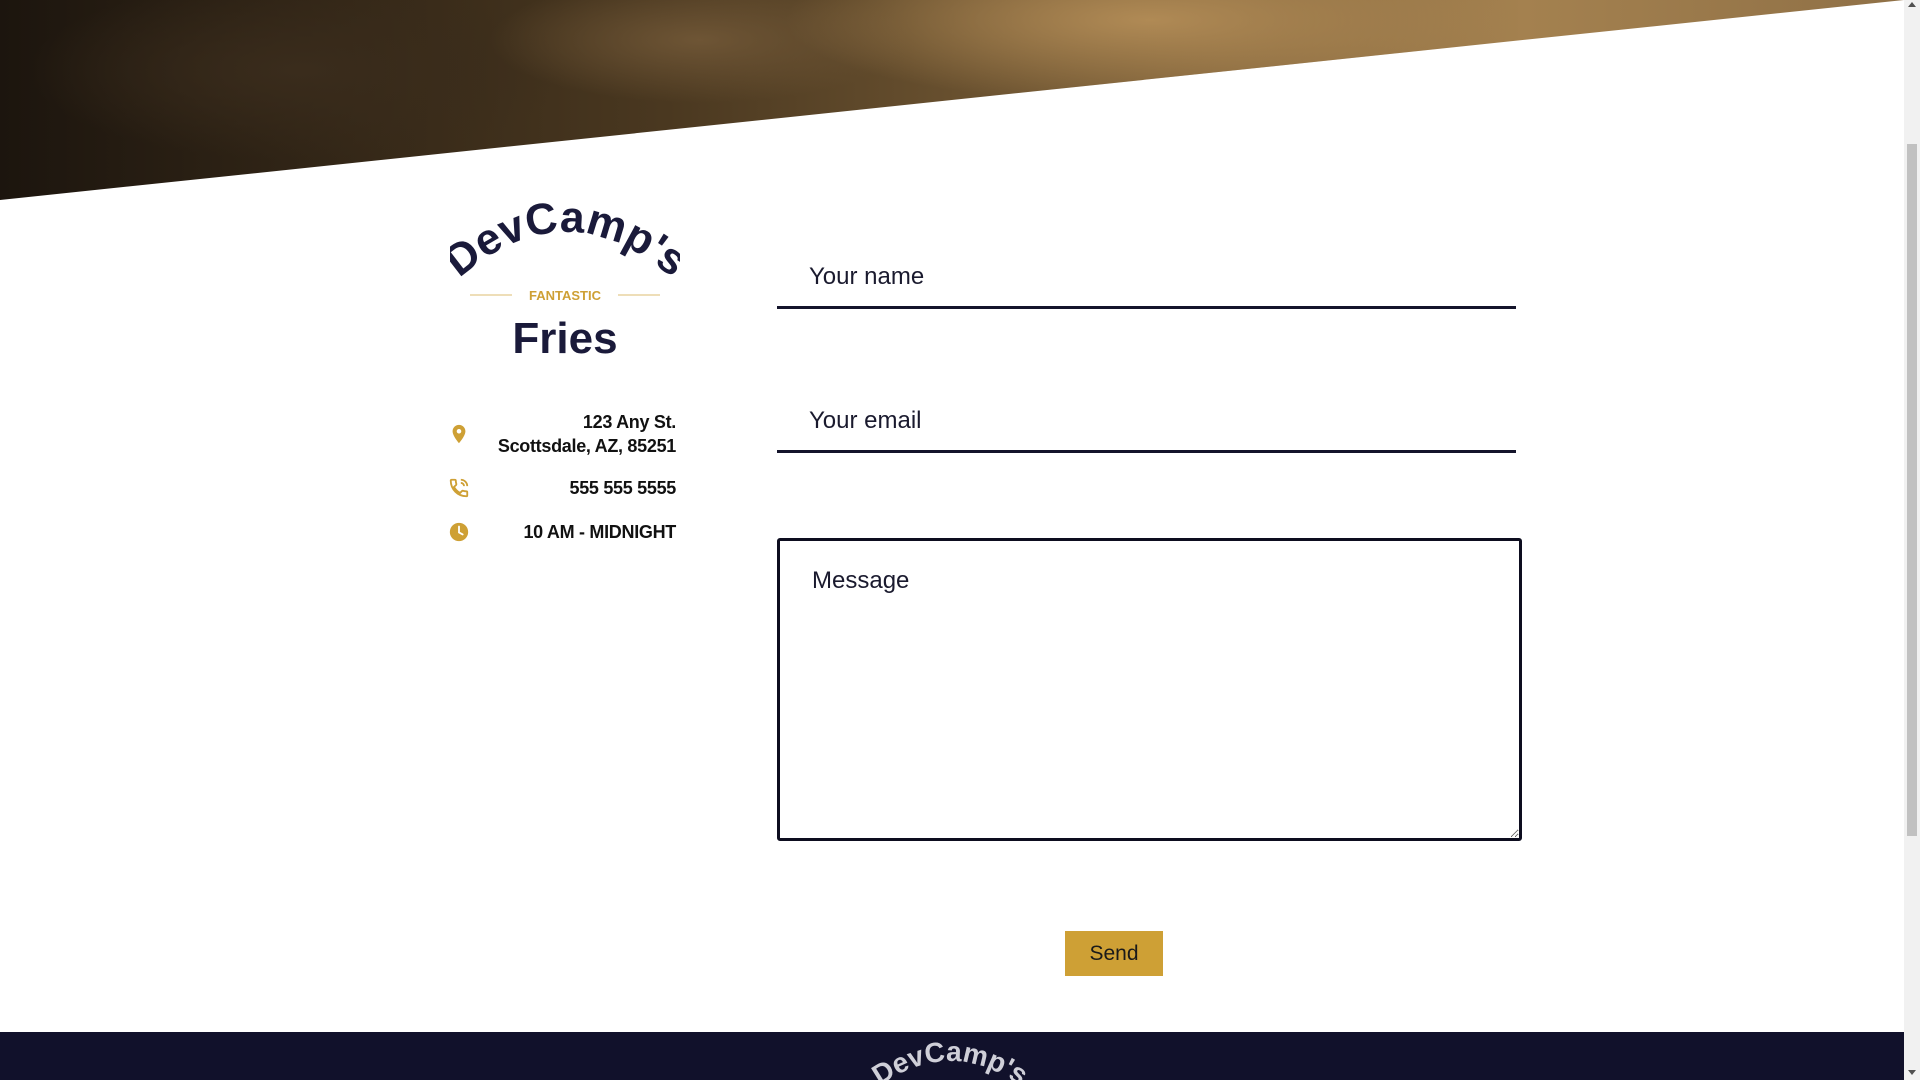 Image resolution: width=1920 pixels, height=1080 pixels. I want to click on clock-icon, so click(459, 532).